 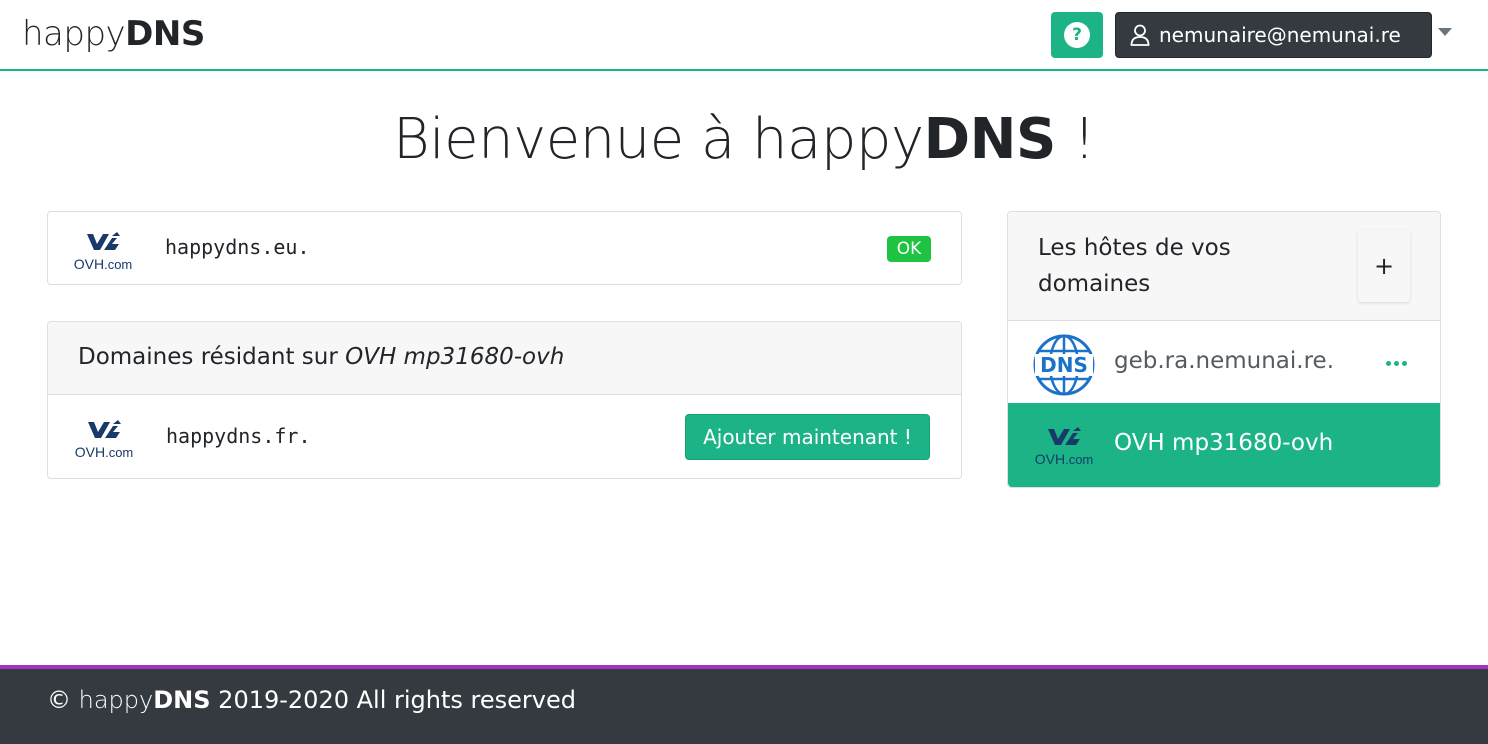 What do you see at coordinates (321, 357) in the screenshot?
I see `residents-header-text: Domaines résidant sur OVH mp31680-ovh` at bounding box center [321, 357].